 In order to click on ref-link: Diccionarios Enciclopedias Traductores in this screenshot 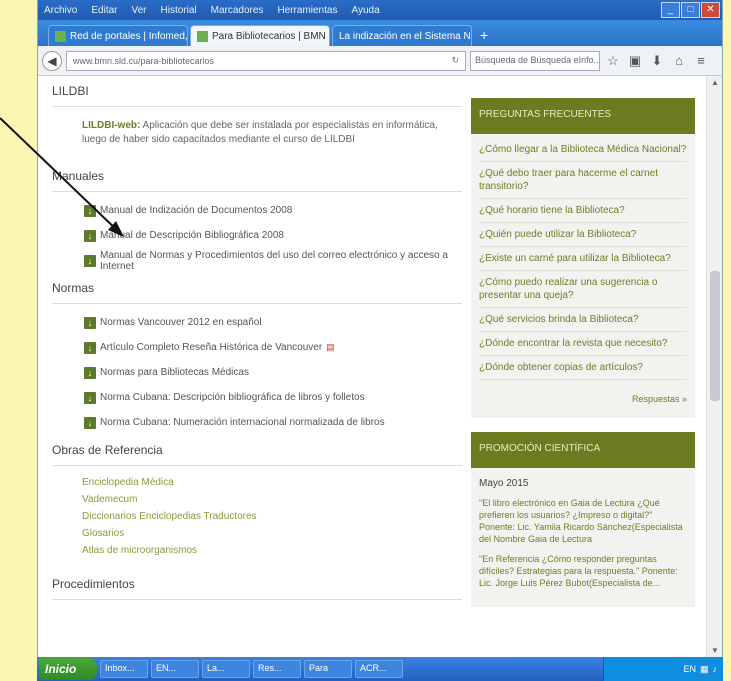, I will do `click(257, 516)`.